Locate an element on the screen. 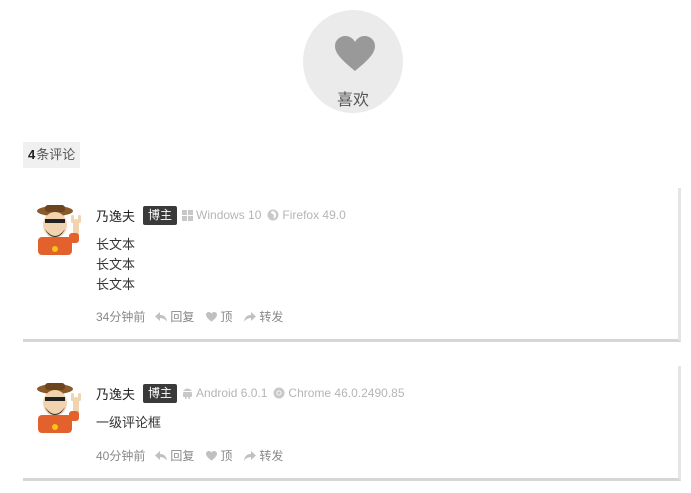  firefox-icon is located at coordinates (273, 215).